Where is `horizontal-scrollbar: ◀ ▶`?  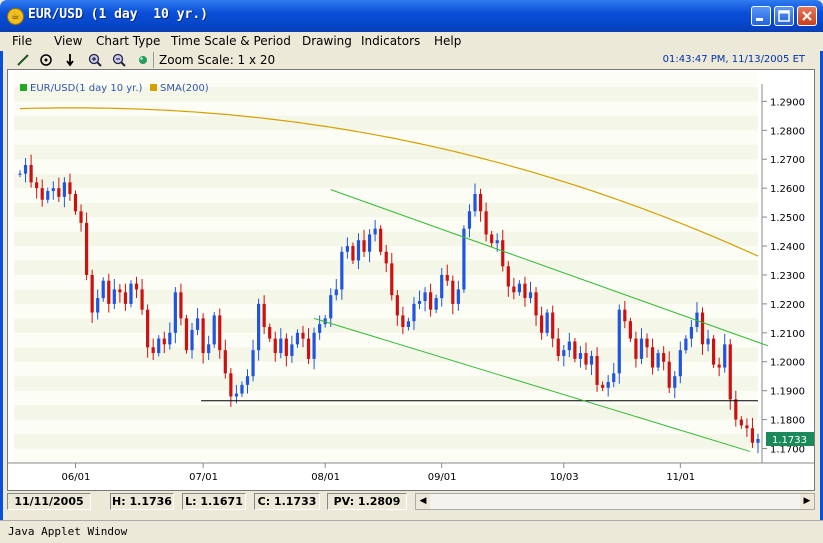 horizontal-scrollbar: ◀ ▶ is located at coordinates (615, 501).